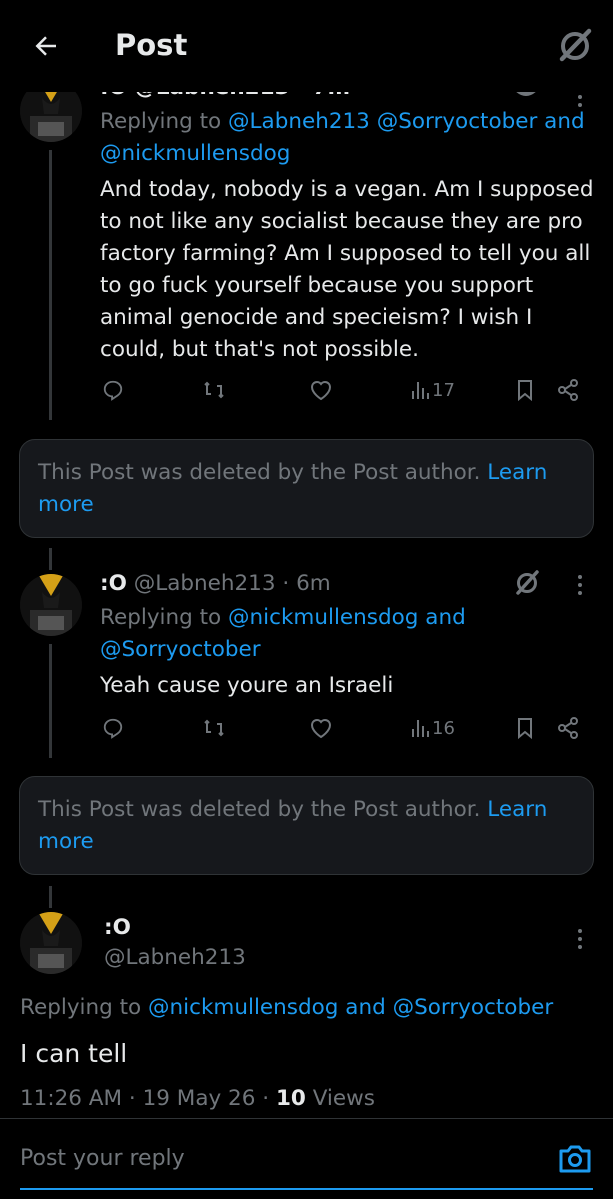  I want to click on page-title: Post, so click(151, 45).